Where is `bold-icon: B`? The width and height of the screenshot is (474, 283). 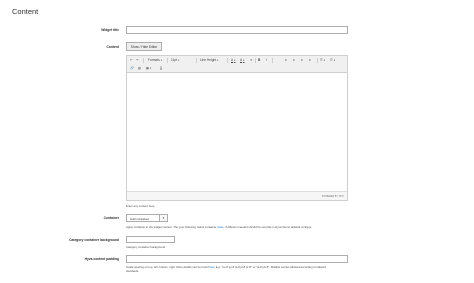
bold-icon: B is located at coordinates (259, 60).